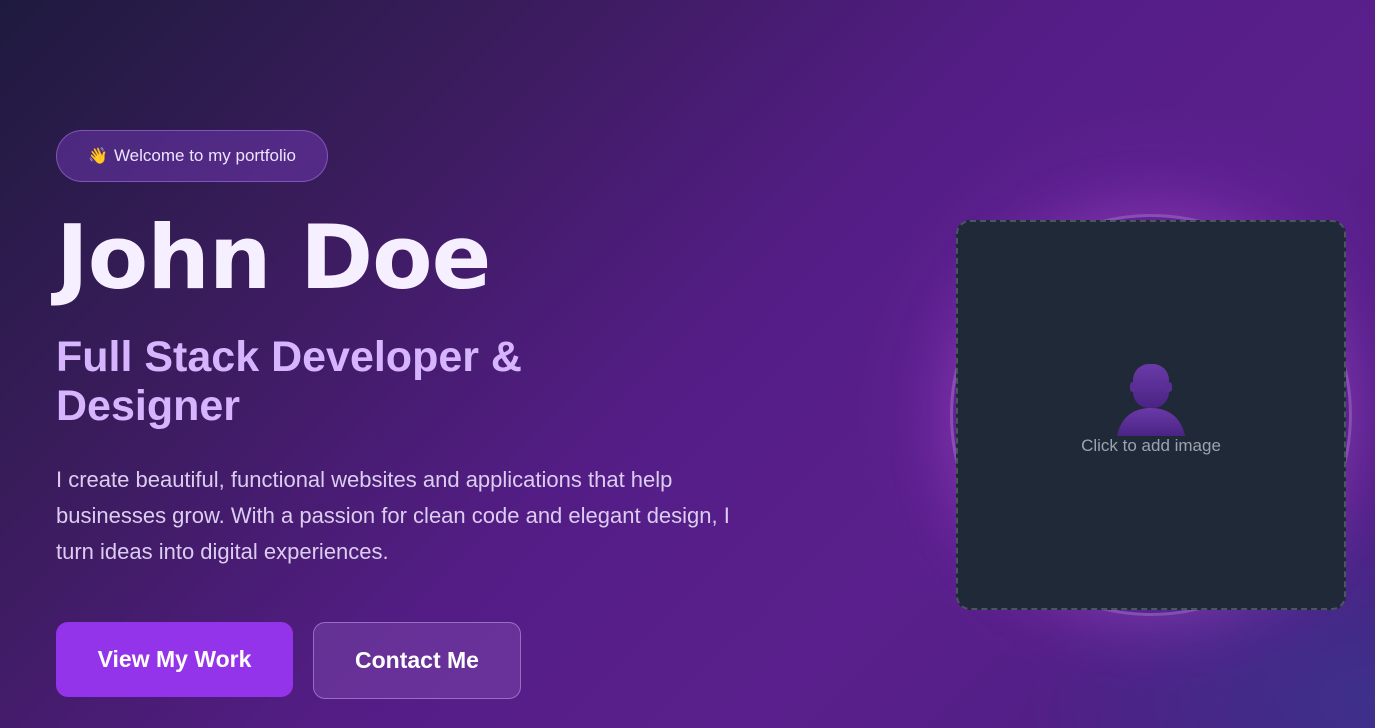  I want to click on view-my-work-button: View My Work, so click(174, 659).